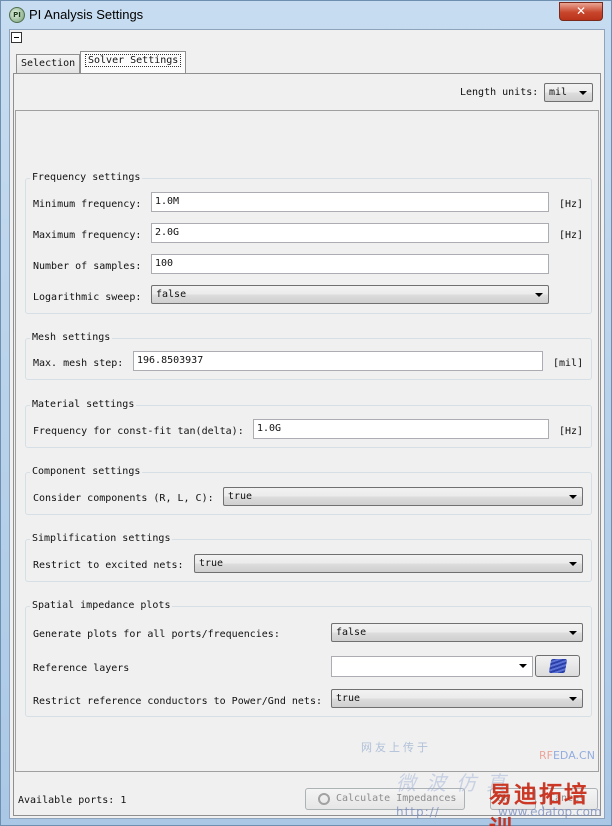 The height and width of the screenshot is (826, 612). I want to click on reference-layers-select, so click(432, 666).